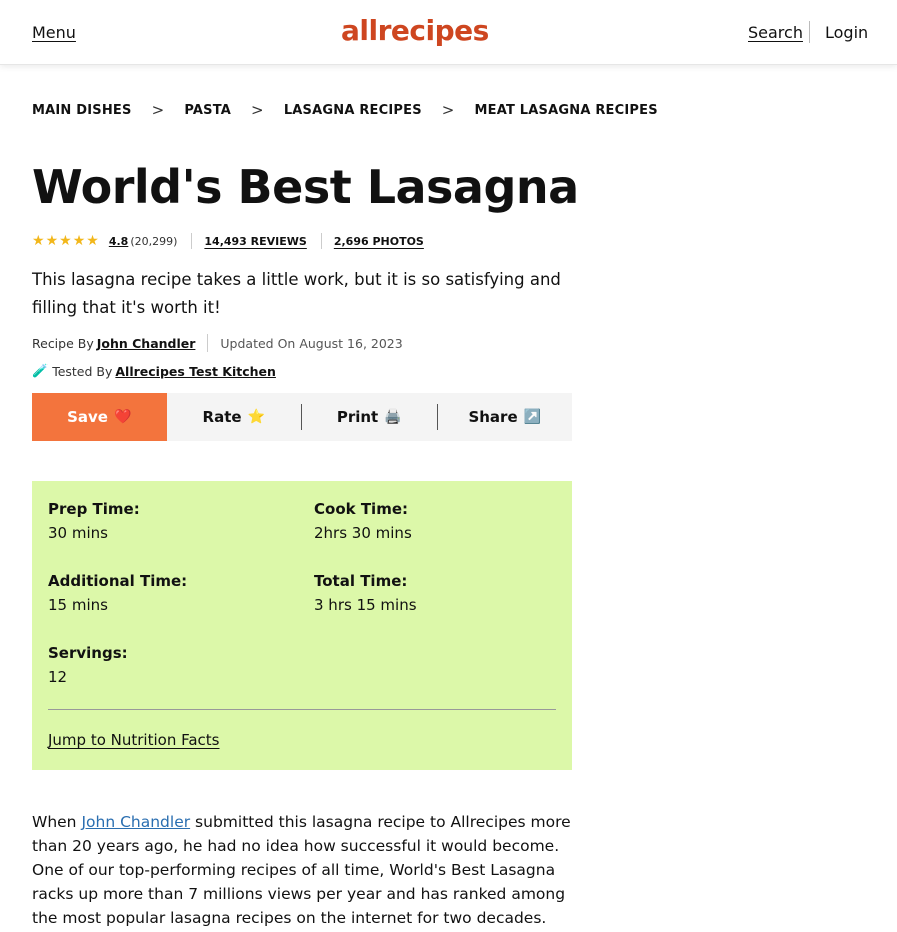 The image size is (897, 932). I want to click on breadcrumb-meat-lasagna-recipes: MEAT LASAGNA RECIPES, so click(566, 110).